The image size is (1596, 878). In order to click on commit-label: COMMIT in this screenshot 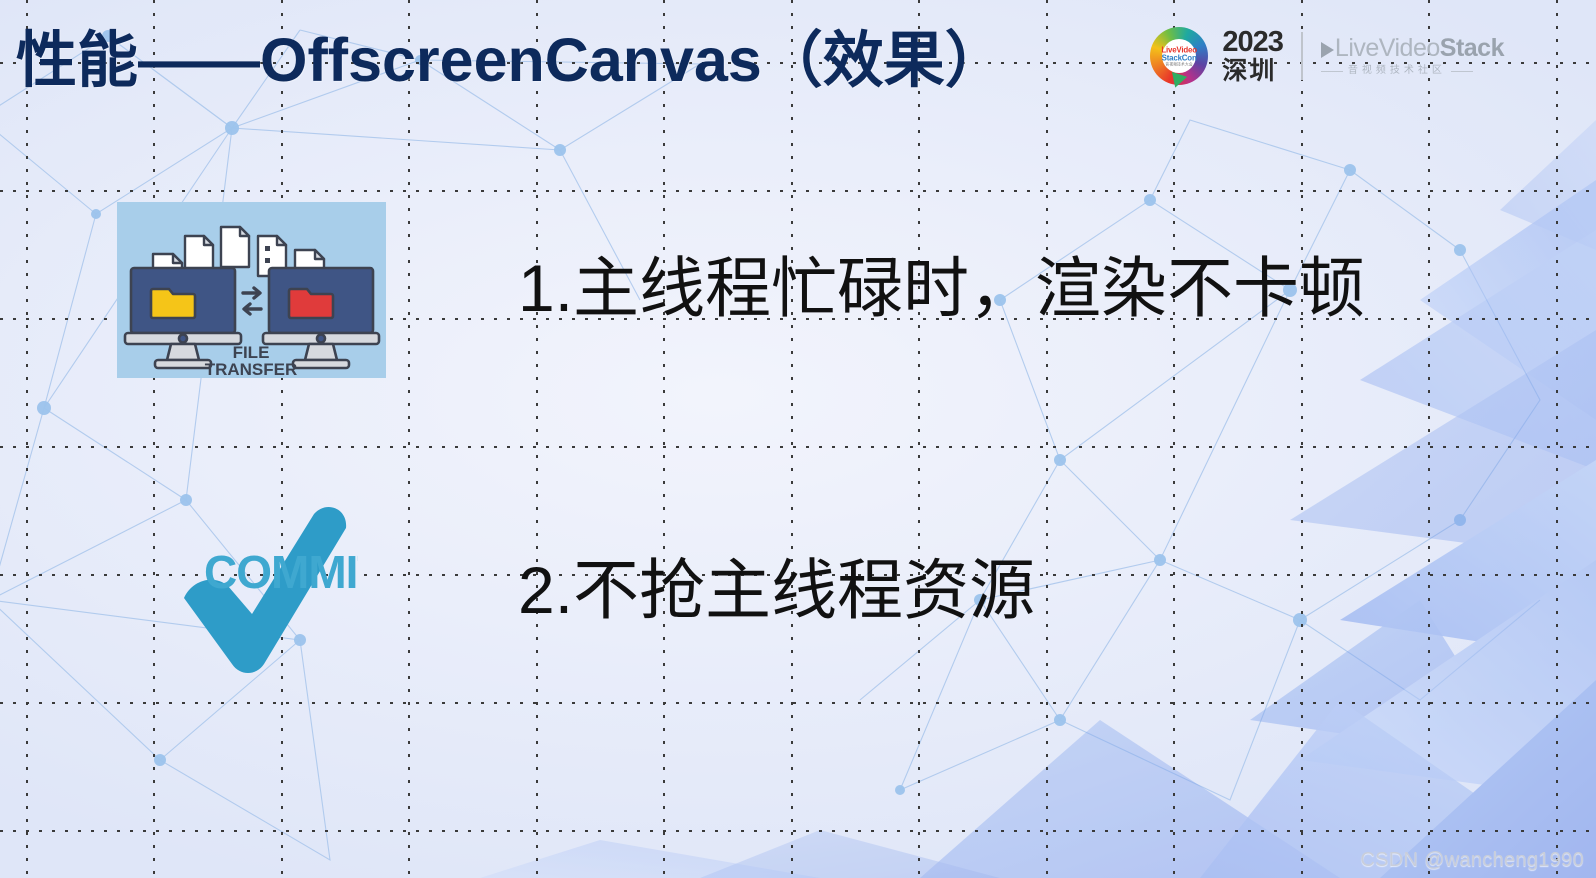, I will do `click(281, 572)`.